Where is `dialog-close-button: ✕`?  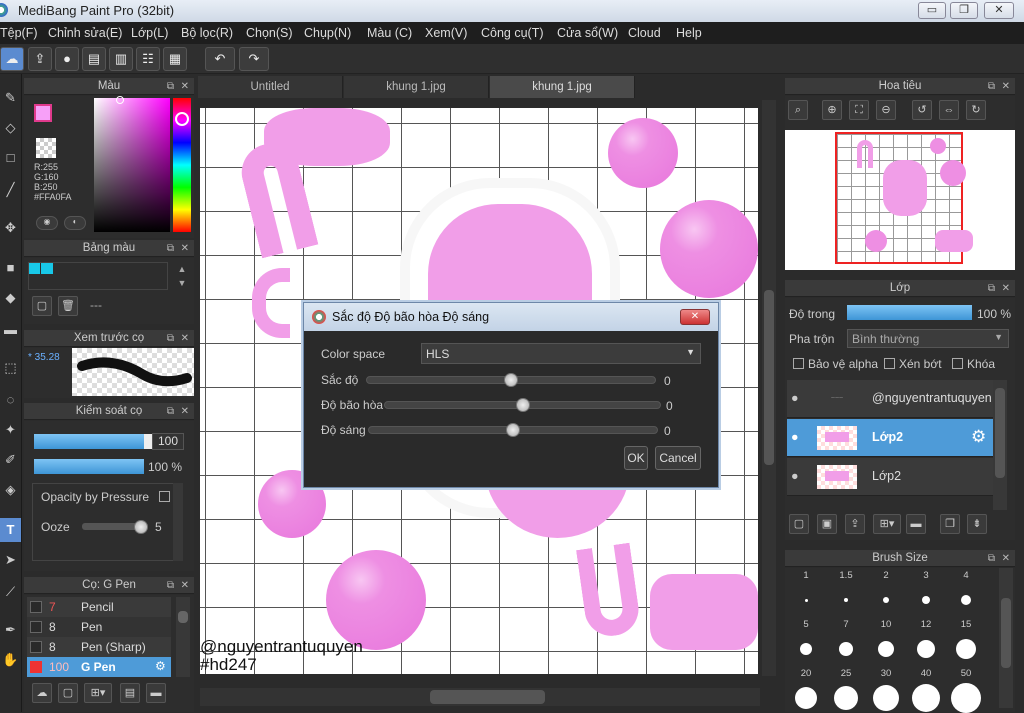
dialog-close-button: ✕ is located at coordinates (695, 317).